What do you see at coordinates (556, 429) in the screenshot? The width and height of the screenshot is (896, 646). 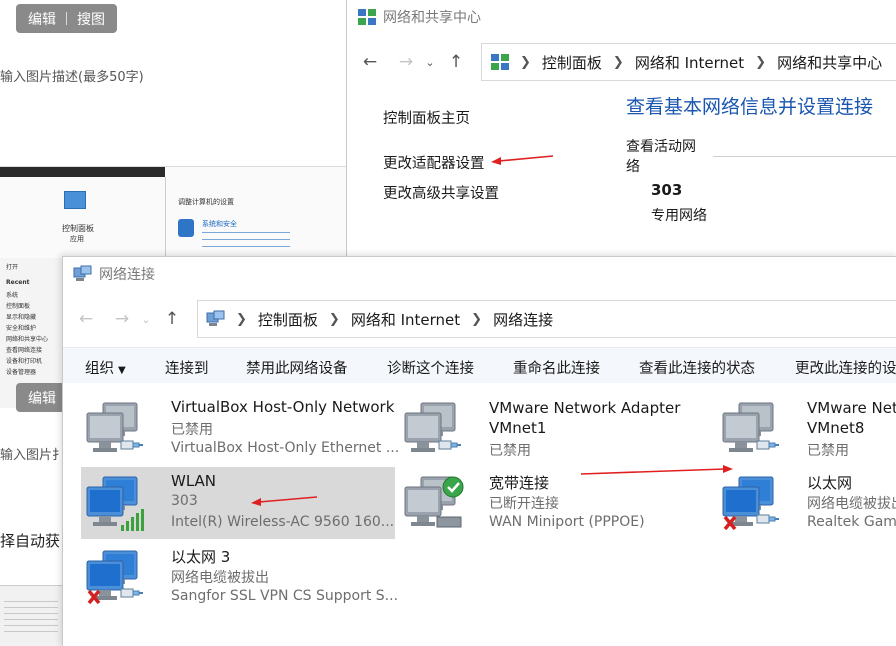 I see `list-item-vmnet1: VMware Network Adapter VMnet1 已禁用` at bounding box center [556, 429].